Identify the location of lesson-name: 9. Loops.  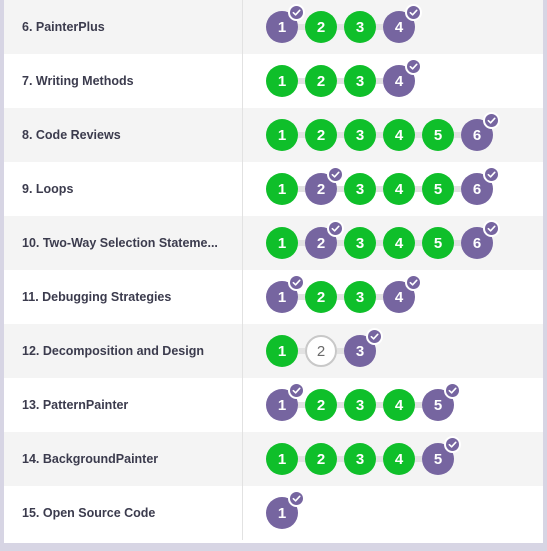
(126, 189).